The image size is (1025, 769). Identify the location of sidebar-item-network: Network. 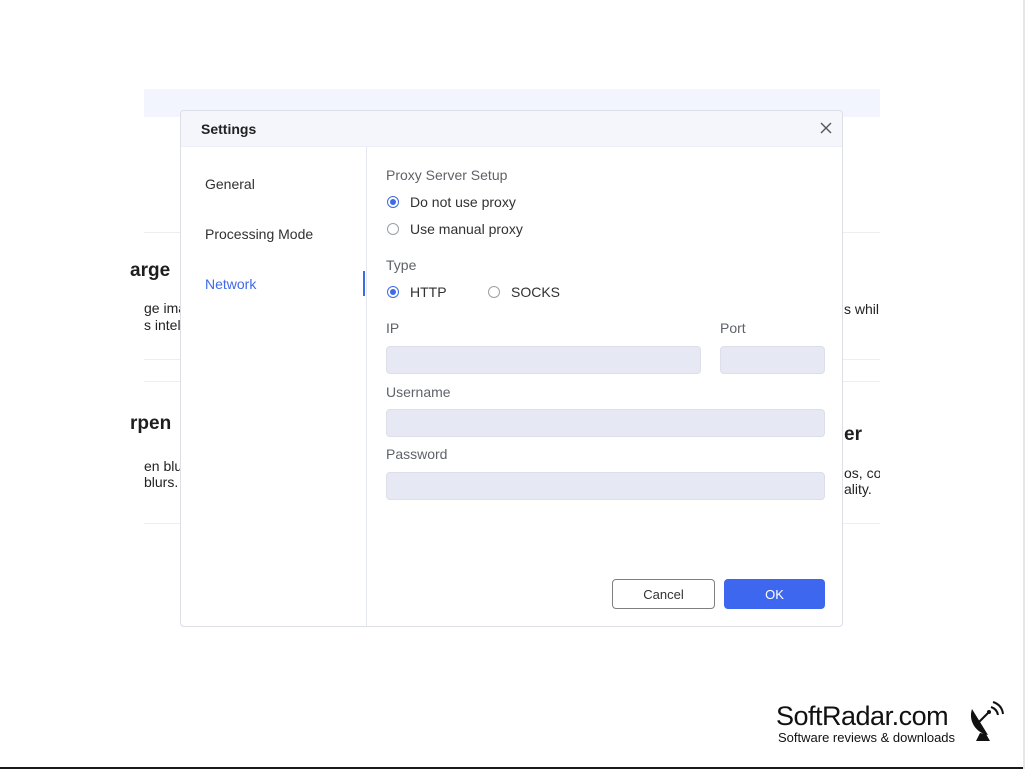
(230, 284).